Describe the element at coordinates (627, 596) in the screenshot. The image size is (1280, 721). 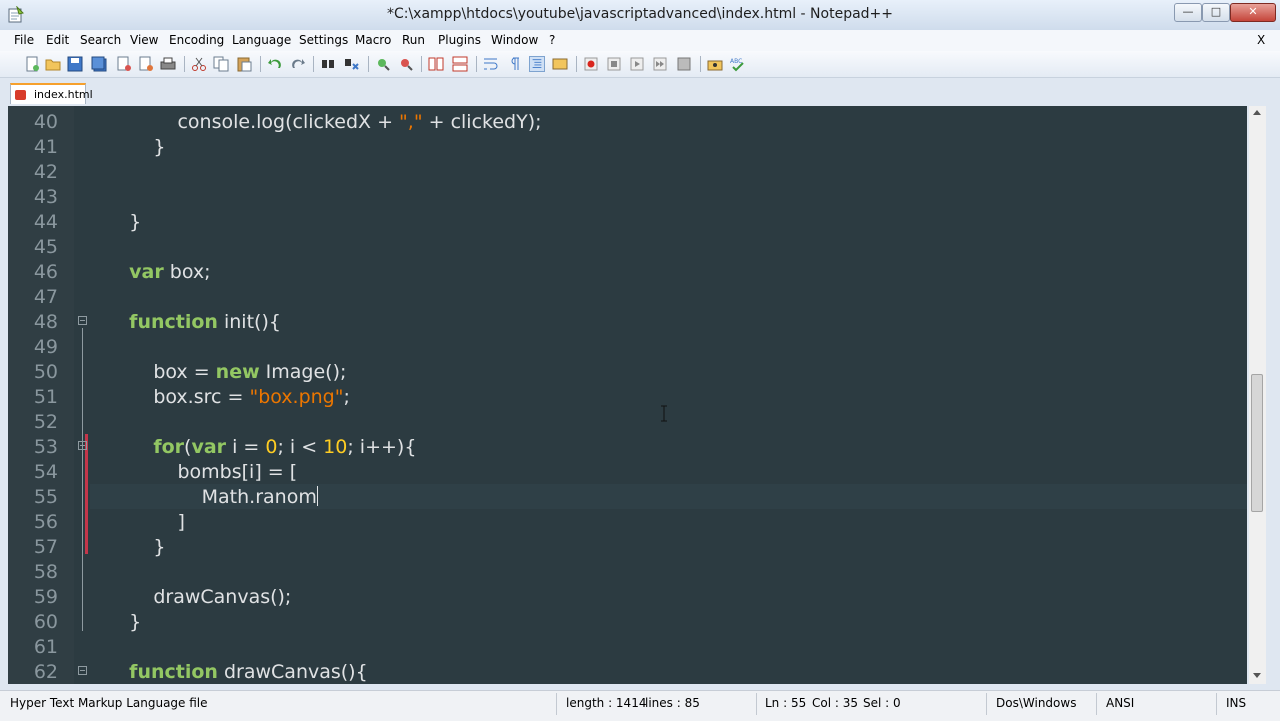
I see `code-line: 59 drawCanvas();` at that location.